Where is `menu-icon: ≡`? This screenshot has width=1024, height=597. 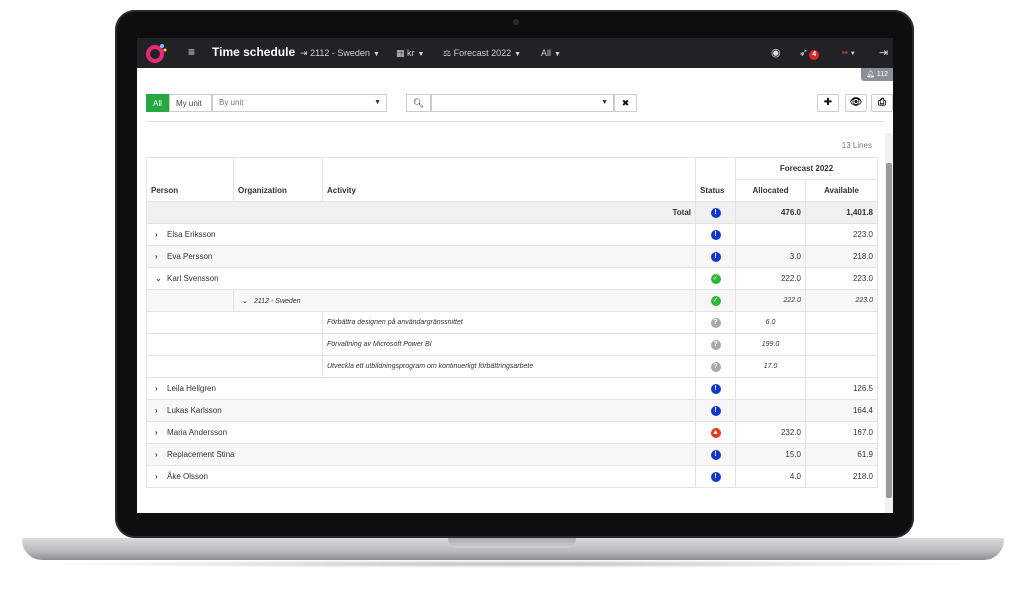 menu-icon: ≡ is located at coordinates (191, 52).